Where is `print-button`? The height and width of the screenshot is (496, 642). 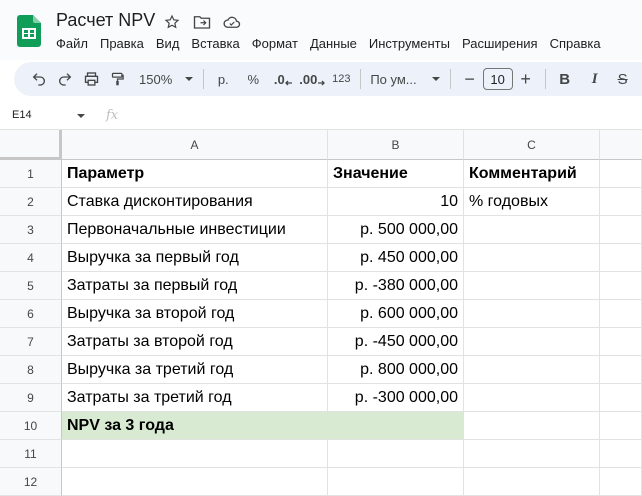 print-button is located at coordinates (91, 79).